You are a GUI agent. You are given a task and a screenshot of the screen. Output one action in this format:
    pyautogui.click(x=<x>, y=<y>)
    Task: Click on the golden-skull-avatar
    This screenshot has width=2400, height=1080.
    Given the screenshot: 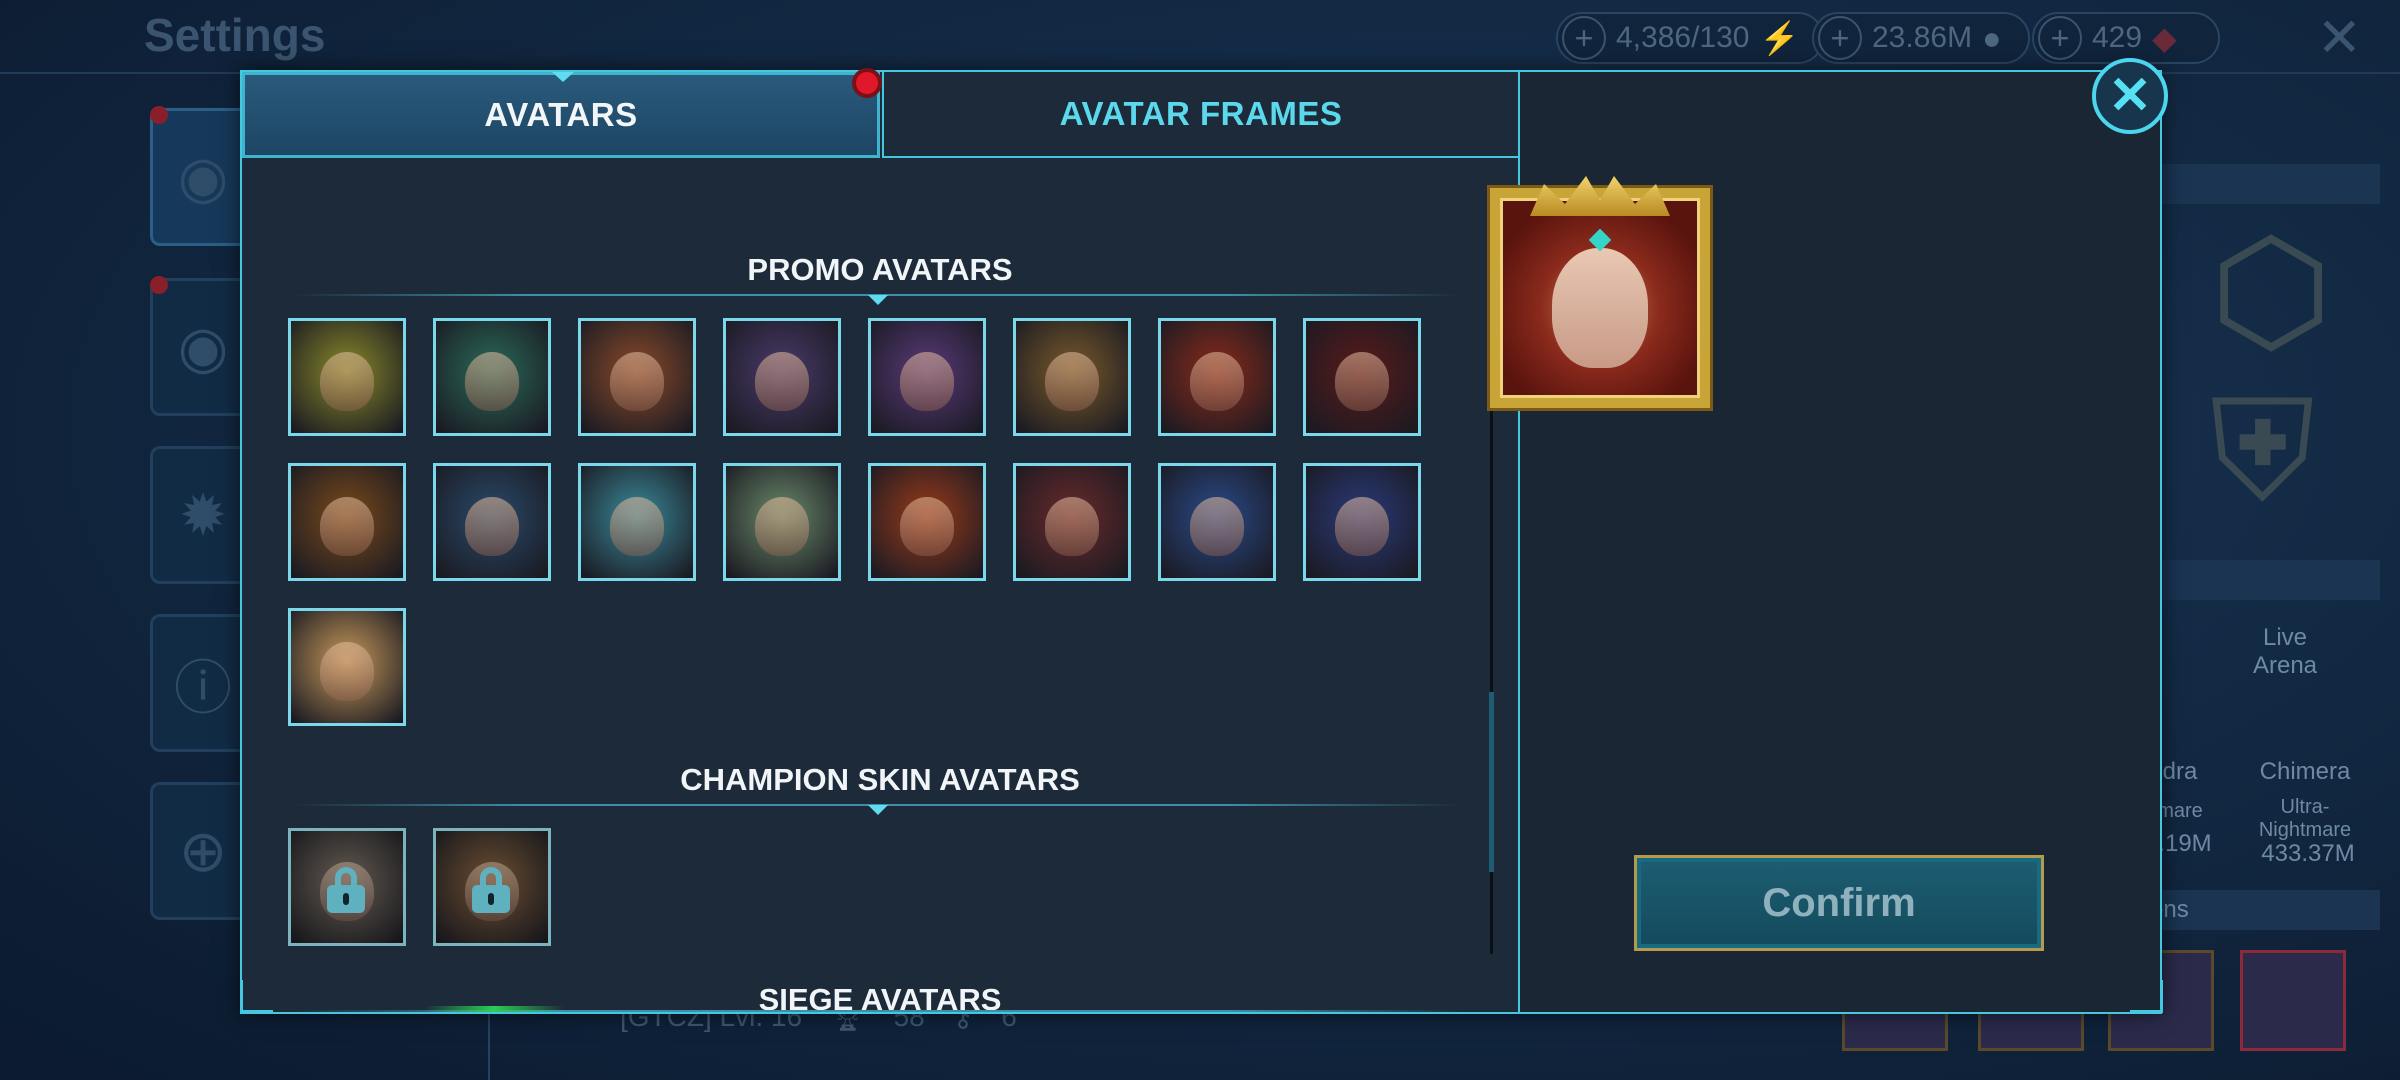 What is the action you would take?
    pyautogui.click(x=927, y=377)
    